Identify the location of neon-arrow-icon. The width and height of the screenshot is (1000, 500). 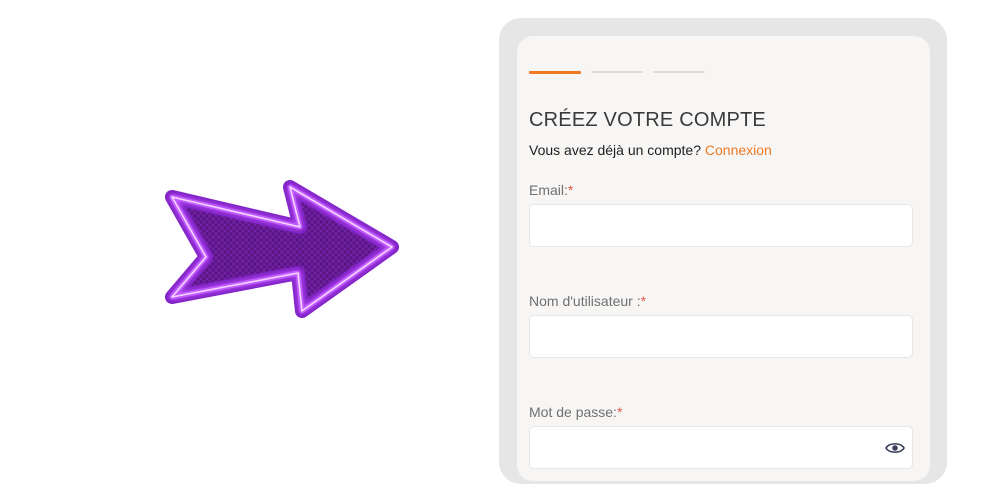
(280, 250).